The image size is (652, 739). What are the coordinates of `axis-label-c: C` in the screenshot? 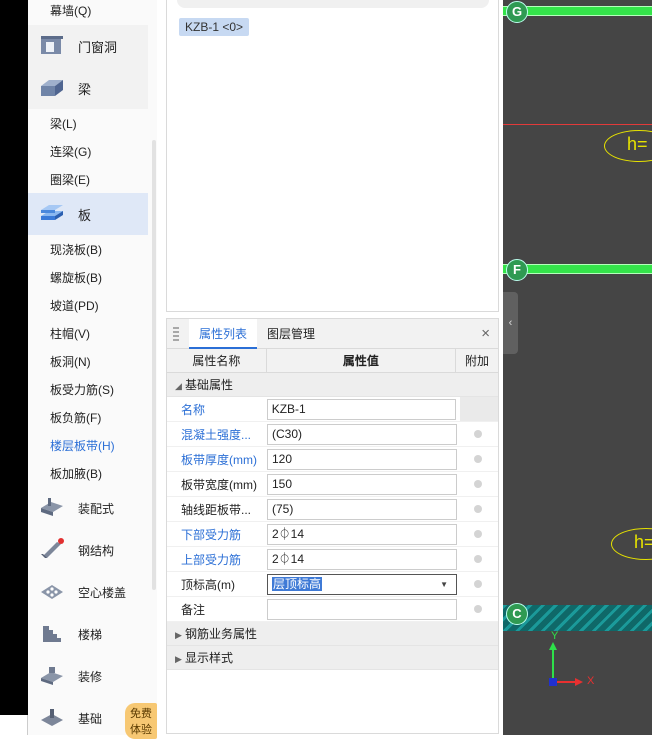 It's located at (517, 614).